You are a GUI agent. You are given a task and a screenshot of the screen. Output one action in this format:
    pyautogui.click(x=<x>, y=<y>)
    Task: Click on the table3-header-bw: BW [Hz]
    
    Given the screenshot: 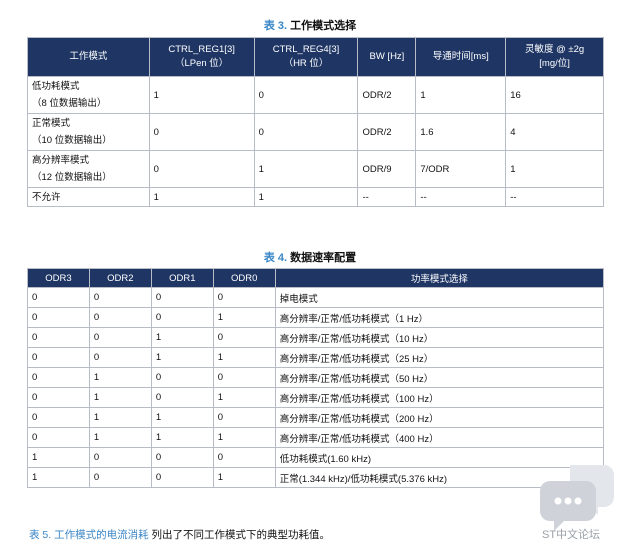 What is the action you would take?
    pyautogui.click(x=387, y=57)
    